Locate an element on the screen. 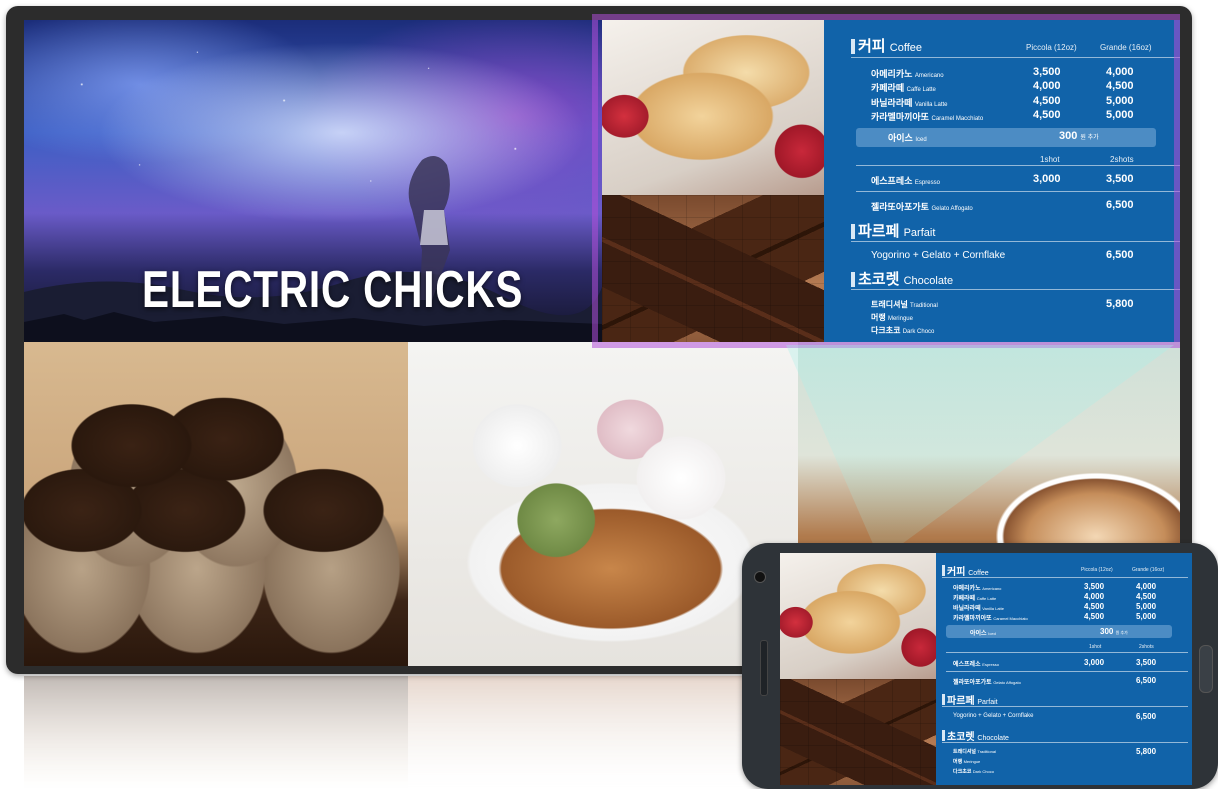 The image size is (1218, 789). chocolate-photo-small is located at coordinates (858, 732).